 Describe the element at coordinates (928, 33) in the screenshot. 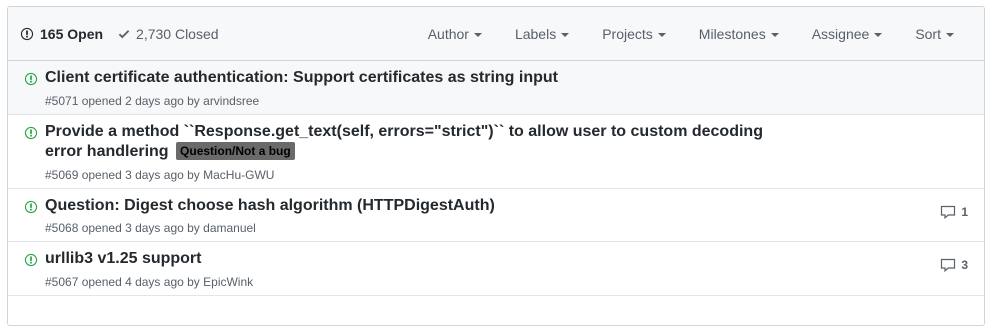

I see `sort-filter-label: Sort` at that location.